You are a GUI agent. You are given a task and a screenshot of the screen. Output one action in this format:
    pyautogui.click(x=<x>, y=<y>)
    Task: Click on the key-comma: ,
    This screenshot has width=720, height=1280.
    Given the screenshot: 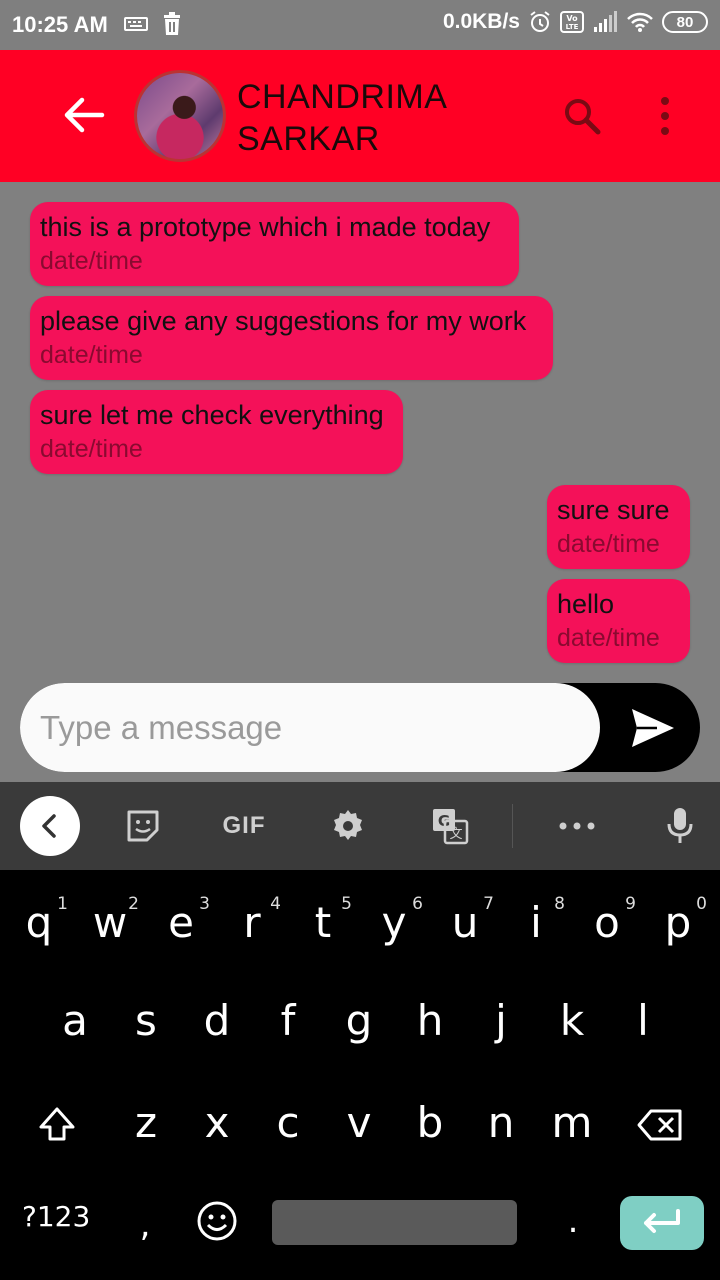 What is the action you would take?
    pyautogui.click(x=145, y=1225)
    